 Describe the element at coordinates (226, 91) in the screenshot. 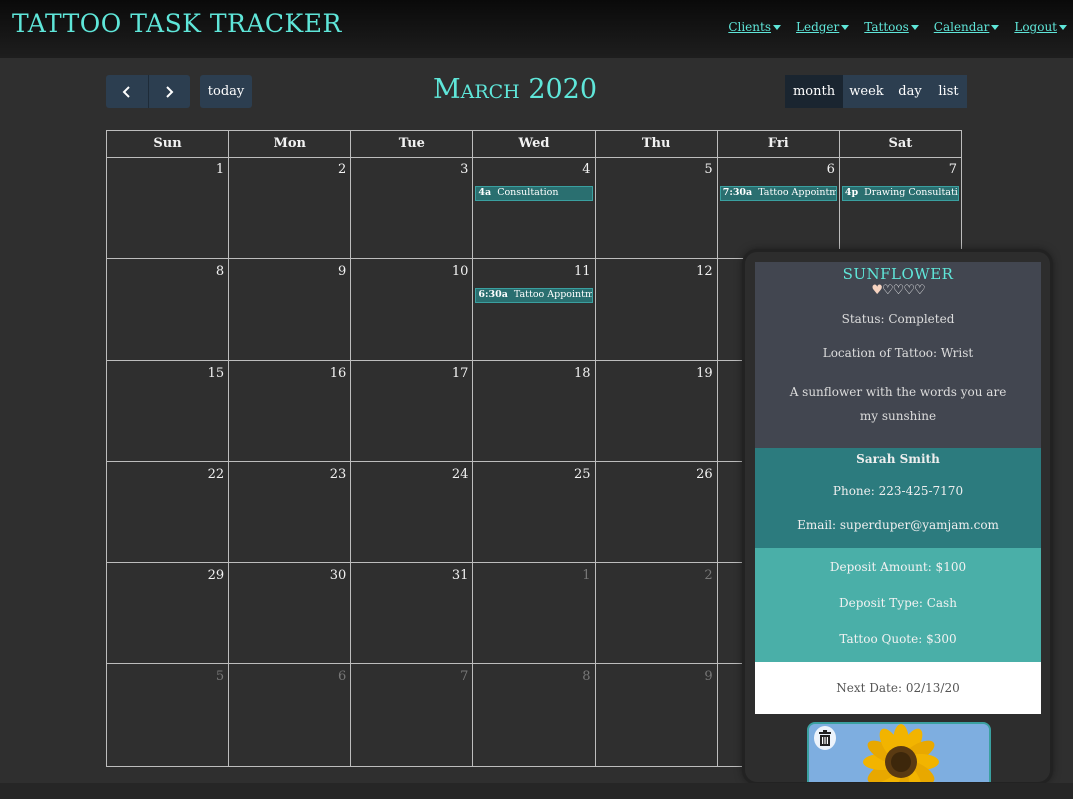

I see `today-button: today` at that location.